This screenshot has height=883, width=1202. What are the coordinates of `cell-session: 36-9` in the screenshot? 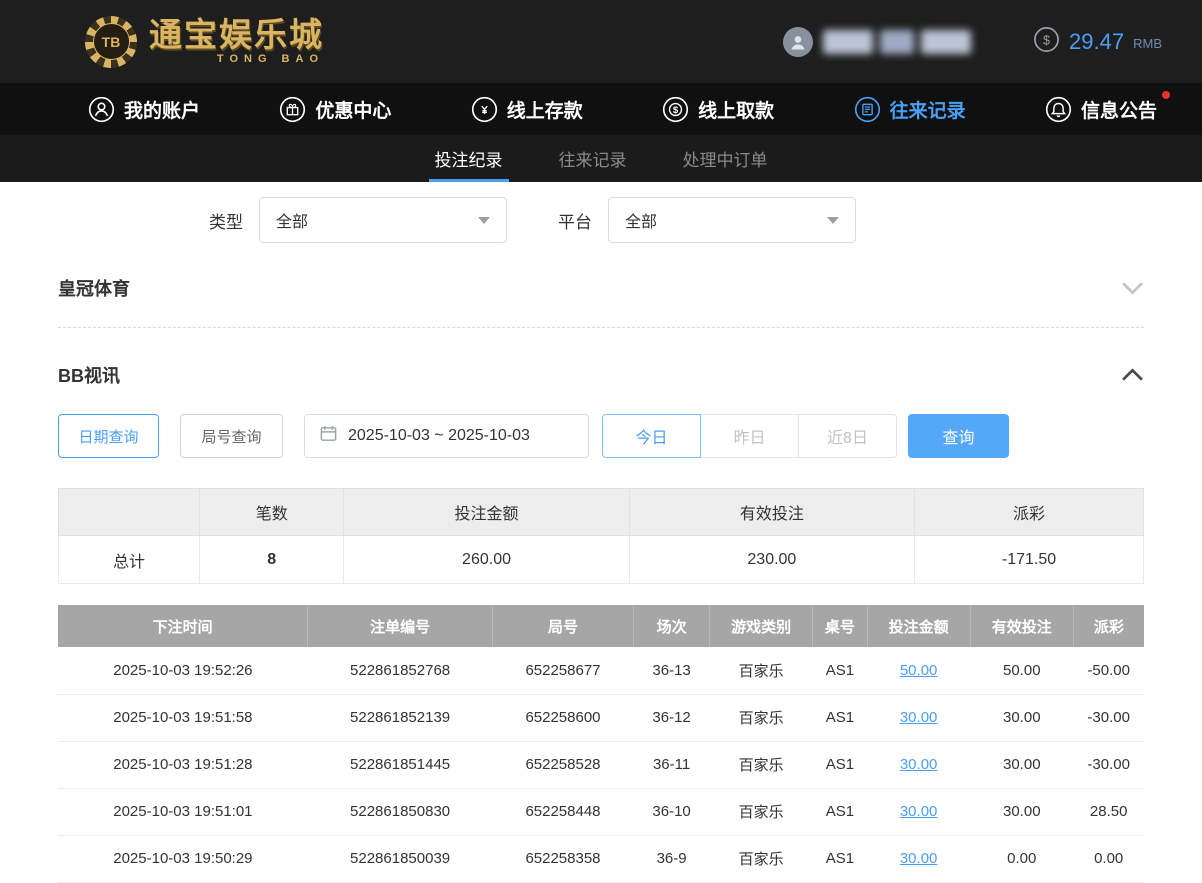 It's located at (671, 859).